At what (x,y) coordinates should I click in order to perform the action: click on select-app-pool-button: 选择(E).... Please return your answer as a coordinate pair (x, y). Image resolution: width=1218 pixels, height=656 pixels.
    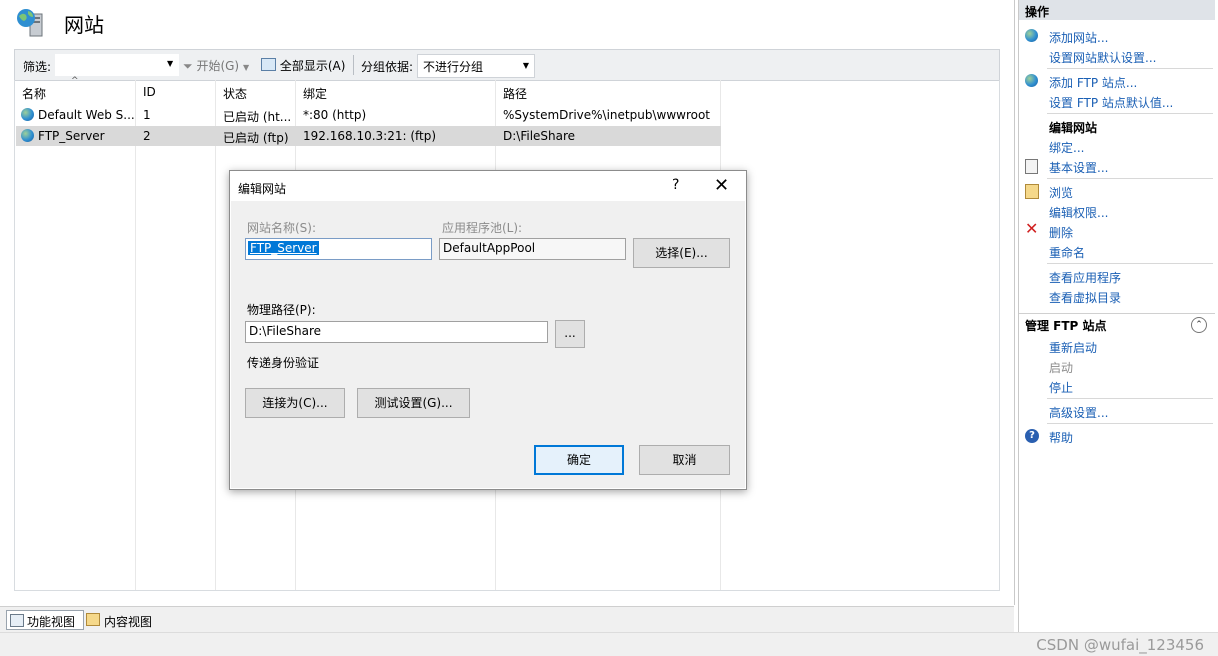
    Looking at the image, I should click on (681, 253).